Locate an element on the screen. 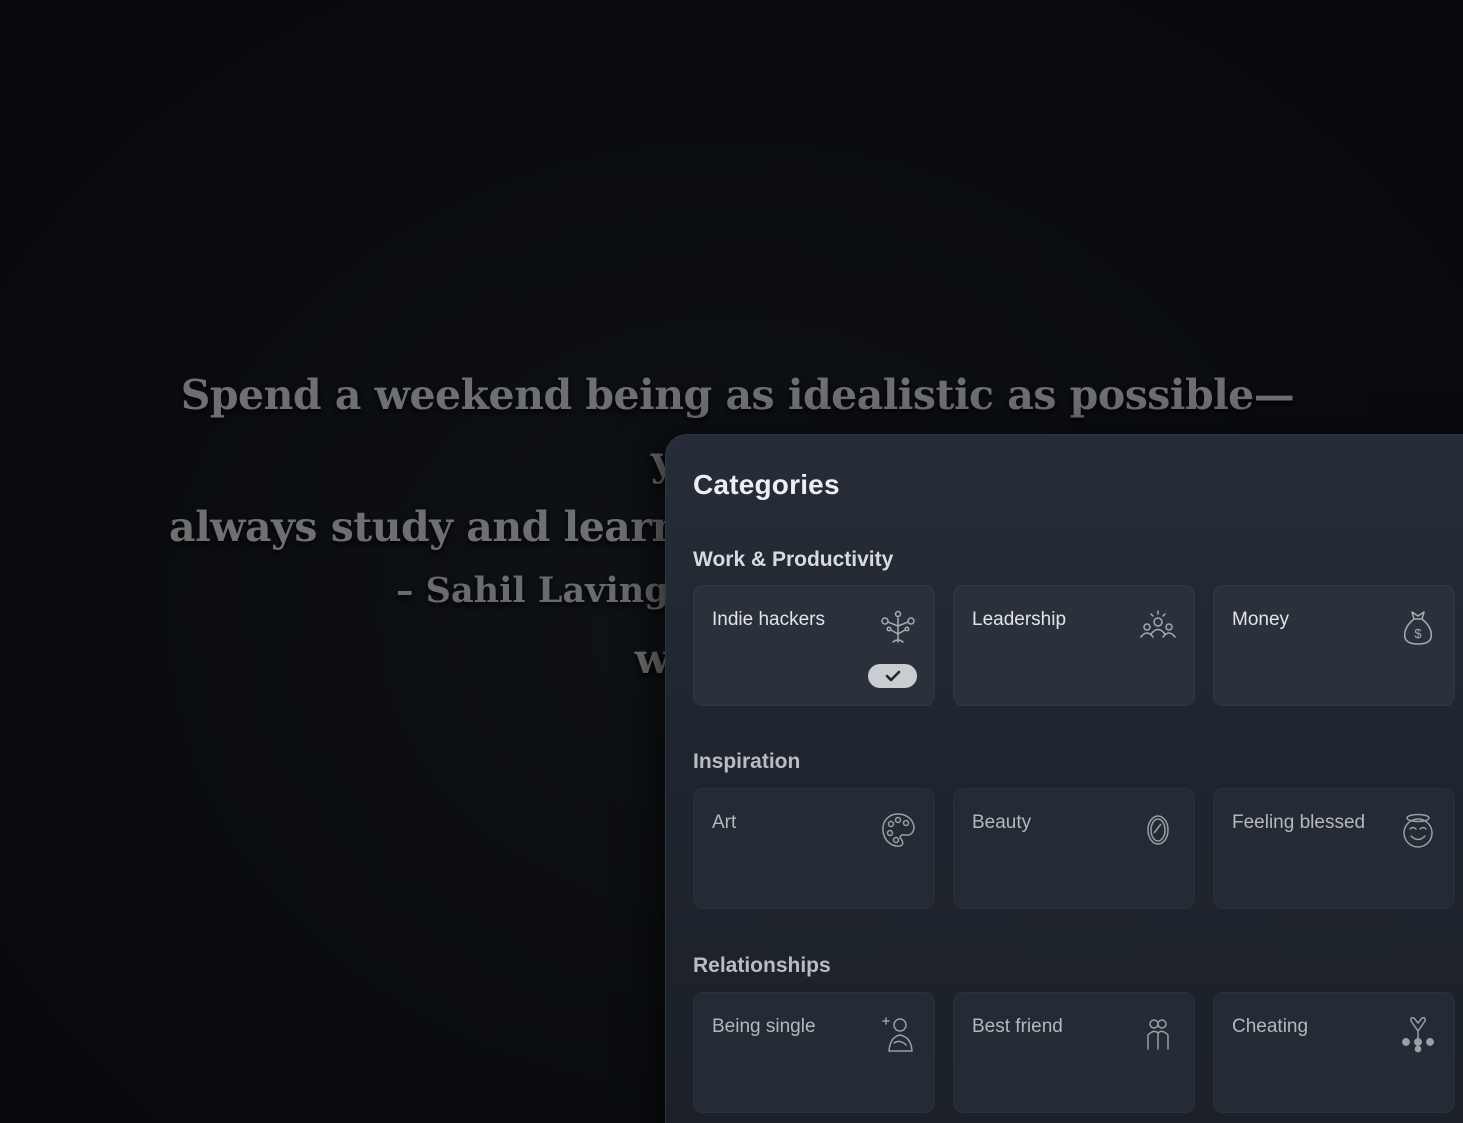  leadership-icon is located at coordinates (1158, 627).